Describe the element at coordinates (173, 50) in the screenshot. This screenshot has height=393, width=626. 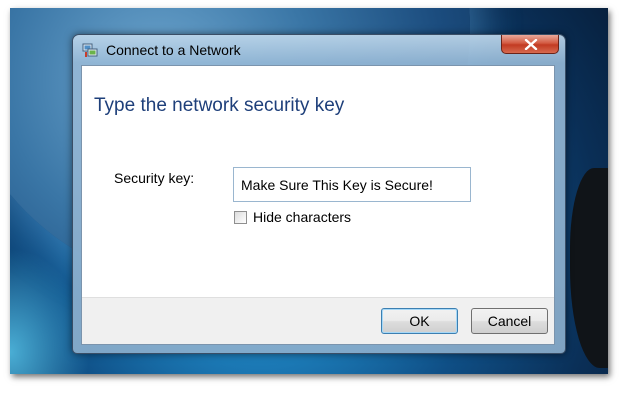
I see `window-title: Connect to a Network` at that location.